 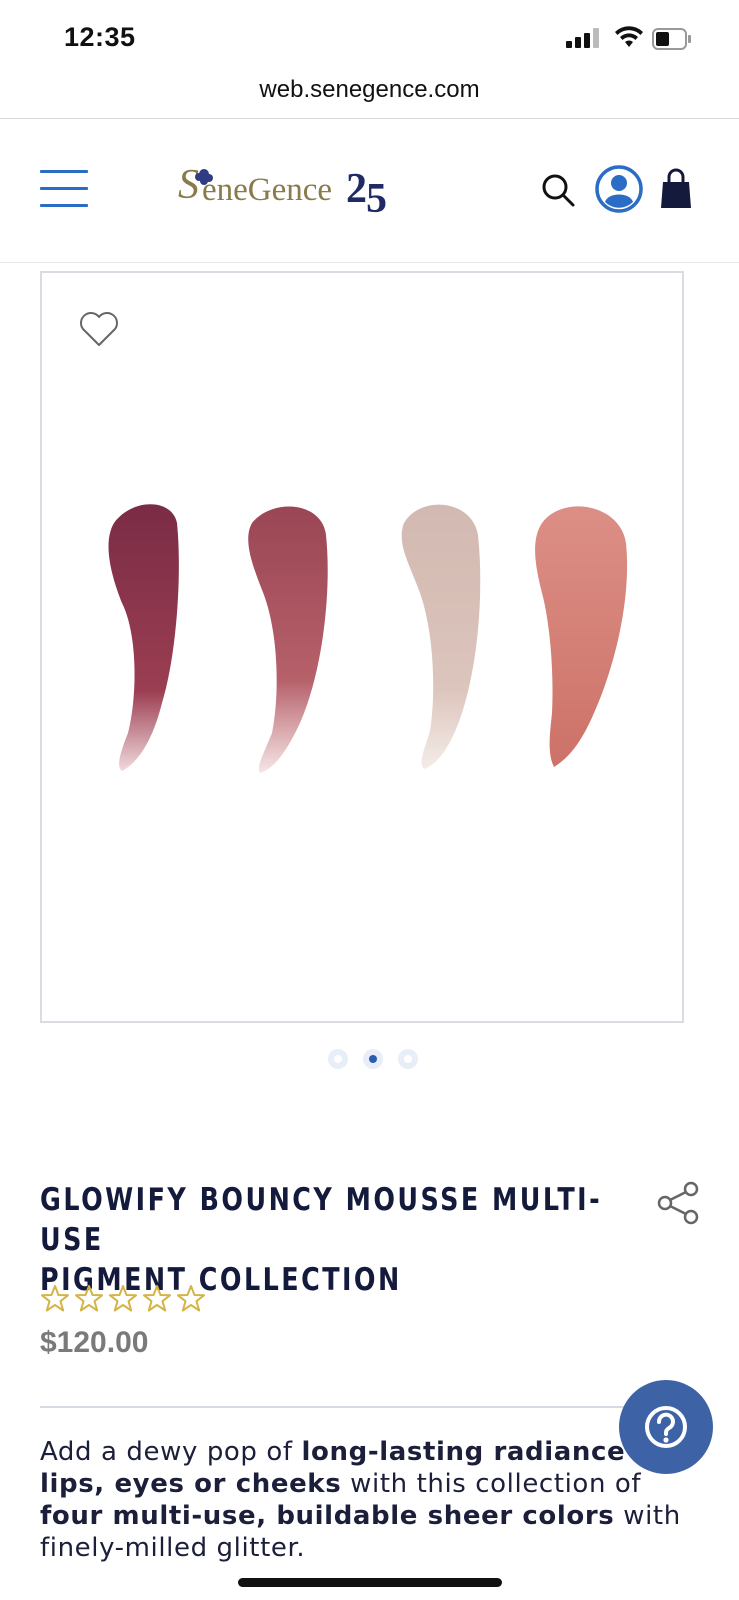 What do you see at coordinates (463, 1452) in the screenshot?
I see `description-highlight: long-lasting radiance` at bounding box center [463, 1452].